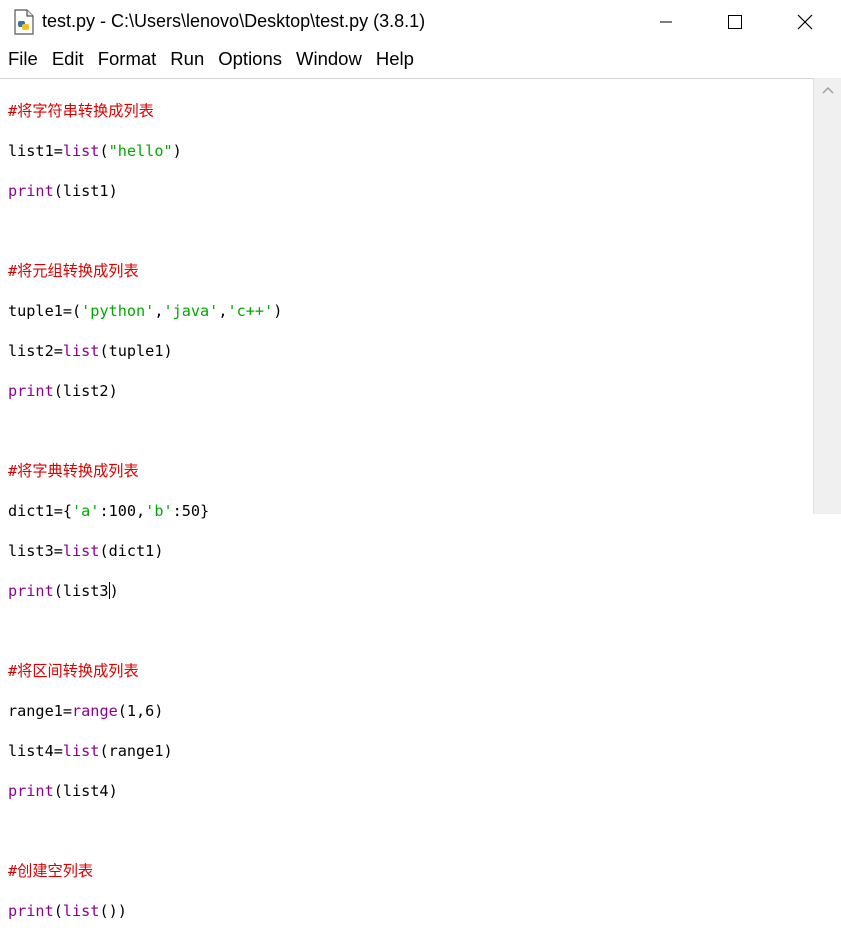  I want to click on menu-file: File, so click(23, 59).